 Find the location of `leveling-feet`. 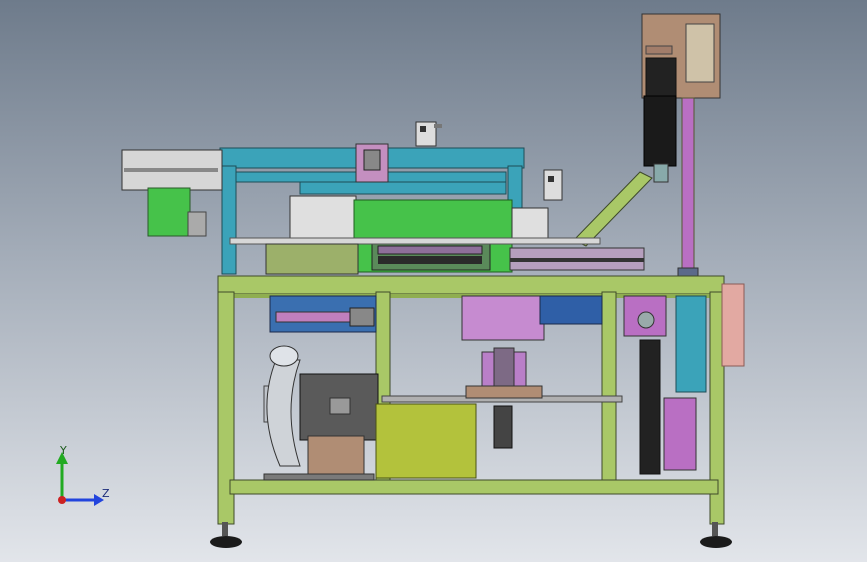

leveling-feet is located at coordinates (471, 535).